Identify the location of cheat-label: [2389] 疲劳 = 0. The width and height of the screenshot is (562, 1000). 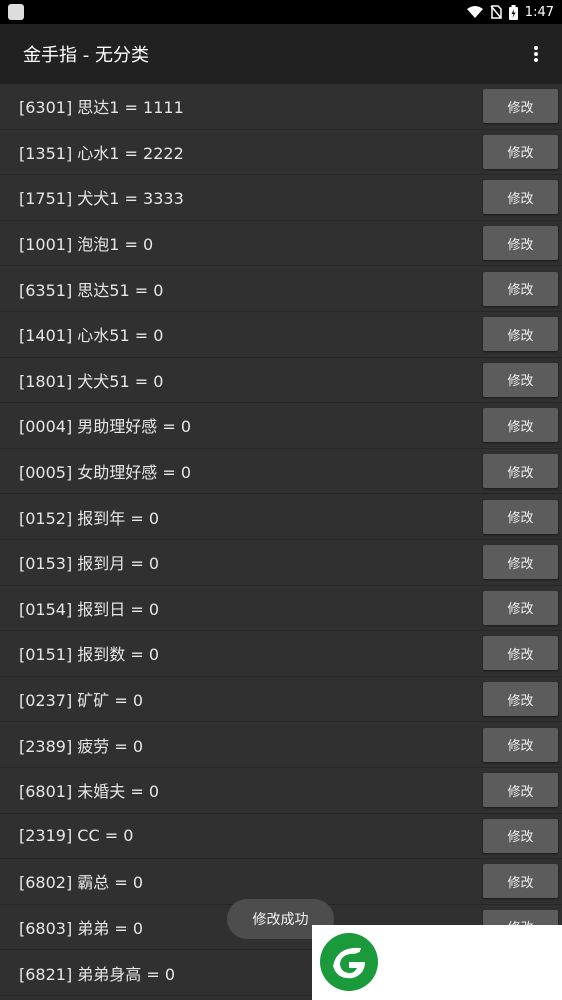
(81, 746).